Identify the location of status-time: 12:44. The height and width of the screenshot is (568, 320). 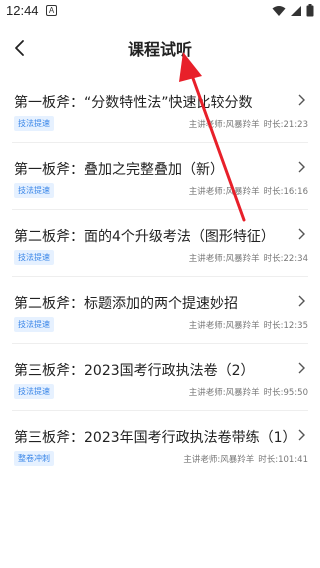
(22, 10).